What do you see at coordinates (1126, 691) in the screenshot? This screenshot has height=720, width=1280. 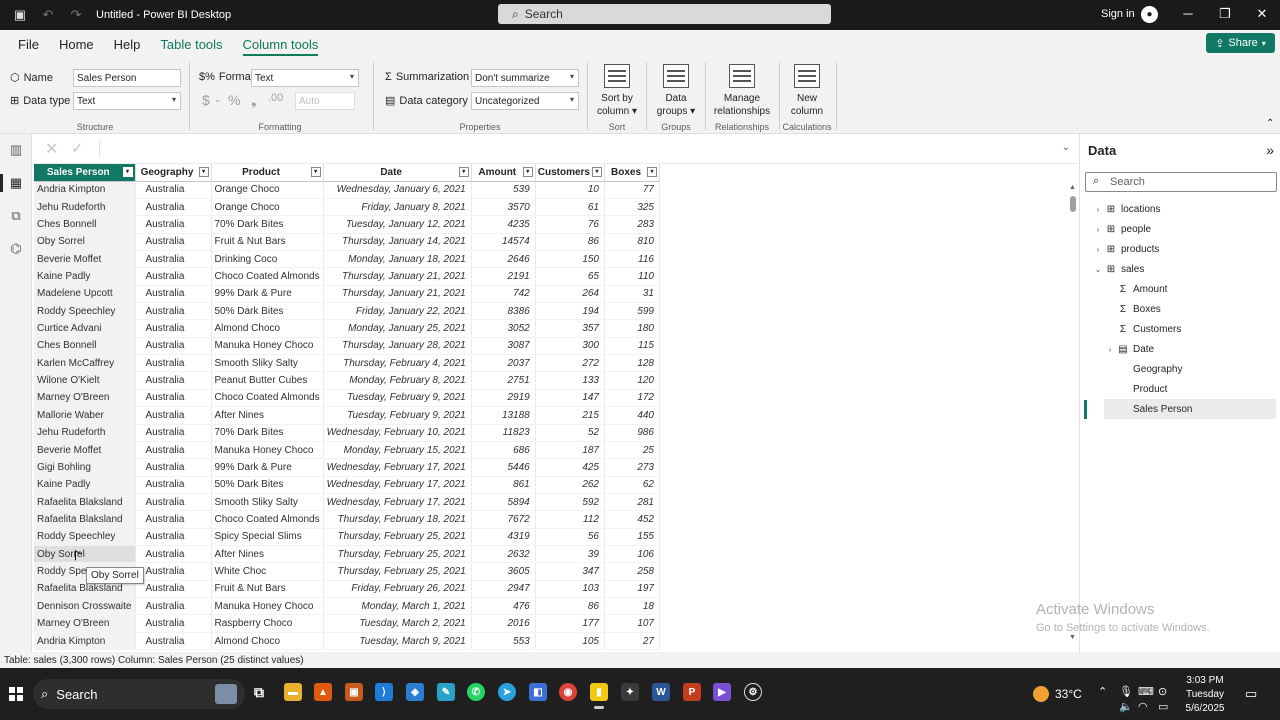 I see `microphone-icon: 🎙` at bounding box center [1126, 691].